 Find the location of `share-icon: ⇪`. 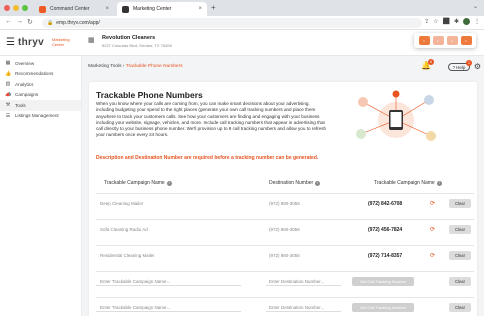

share-icon: ⇪ is located at coordinates (426, 21).